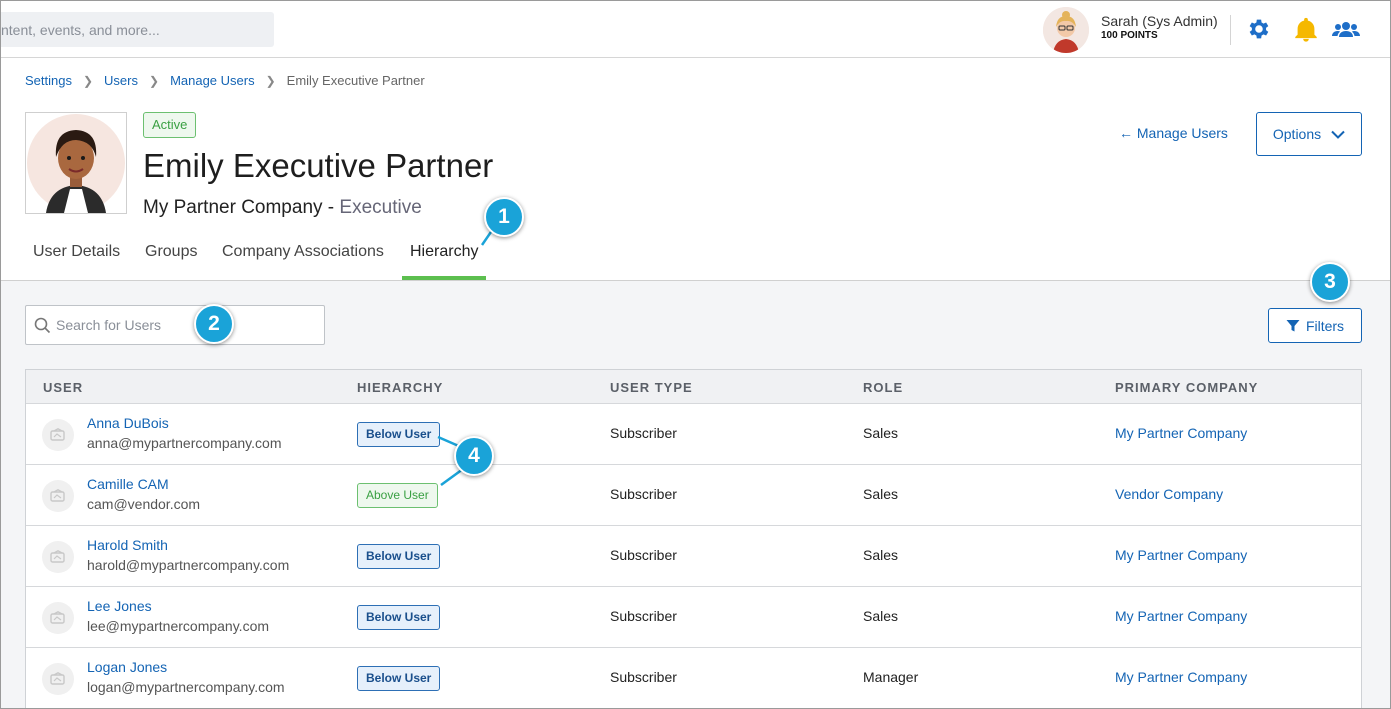 This screenshot has height=709, width=1391. I want to click on callout-marker-4: 4, so click(474, 456).